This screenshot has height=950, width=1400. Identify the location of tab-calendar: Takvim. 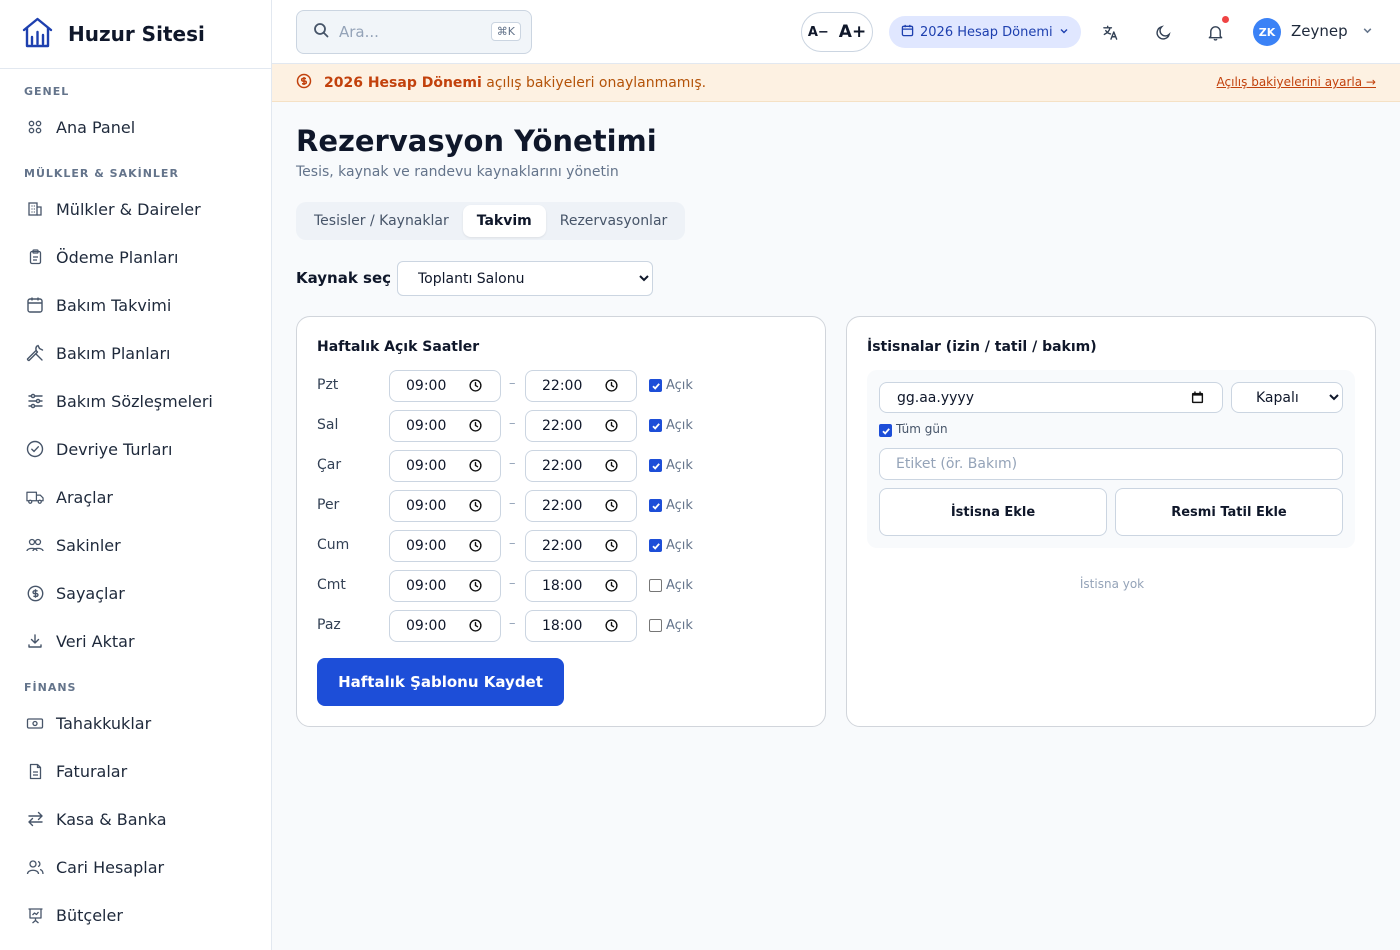
(504, 221).